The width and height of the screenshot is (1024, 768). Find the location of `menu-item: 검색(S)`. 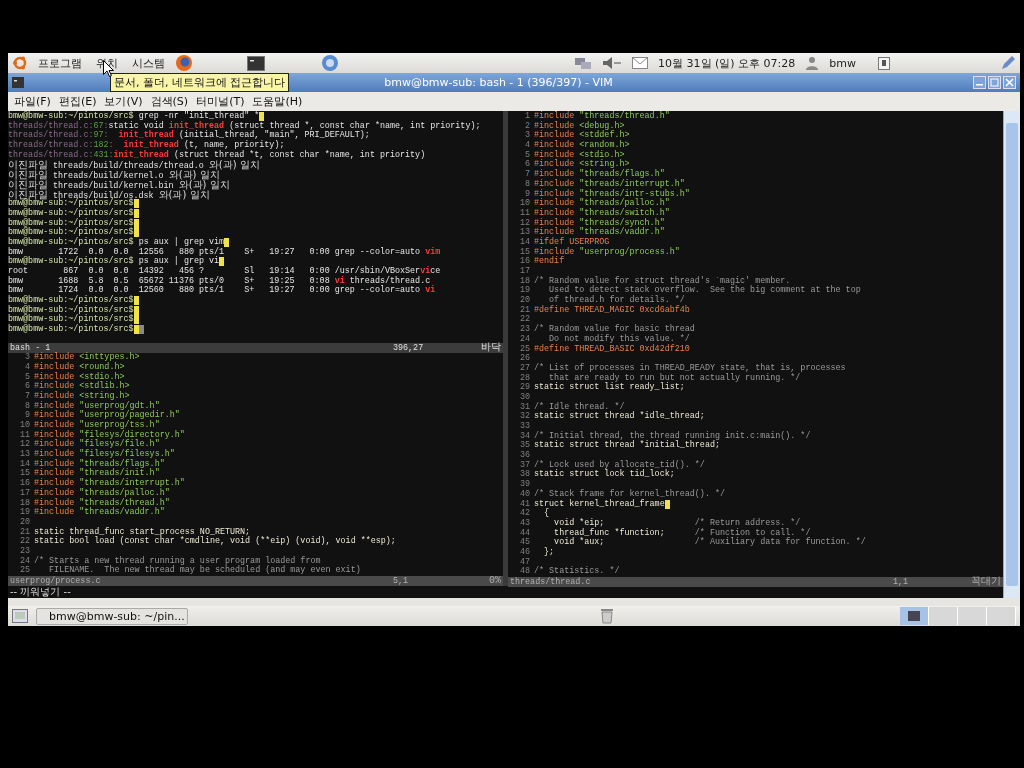

menu-item: 검색(S) is located at coordinates (169, 101).